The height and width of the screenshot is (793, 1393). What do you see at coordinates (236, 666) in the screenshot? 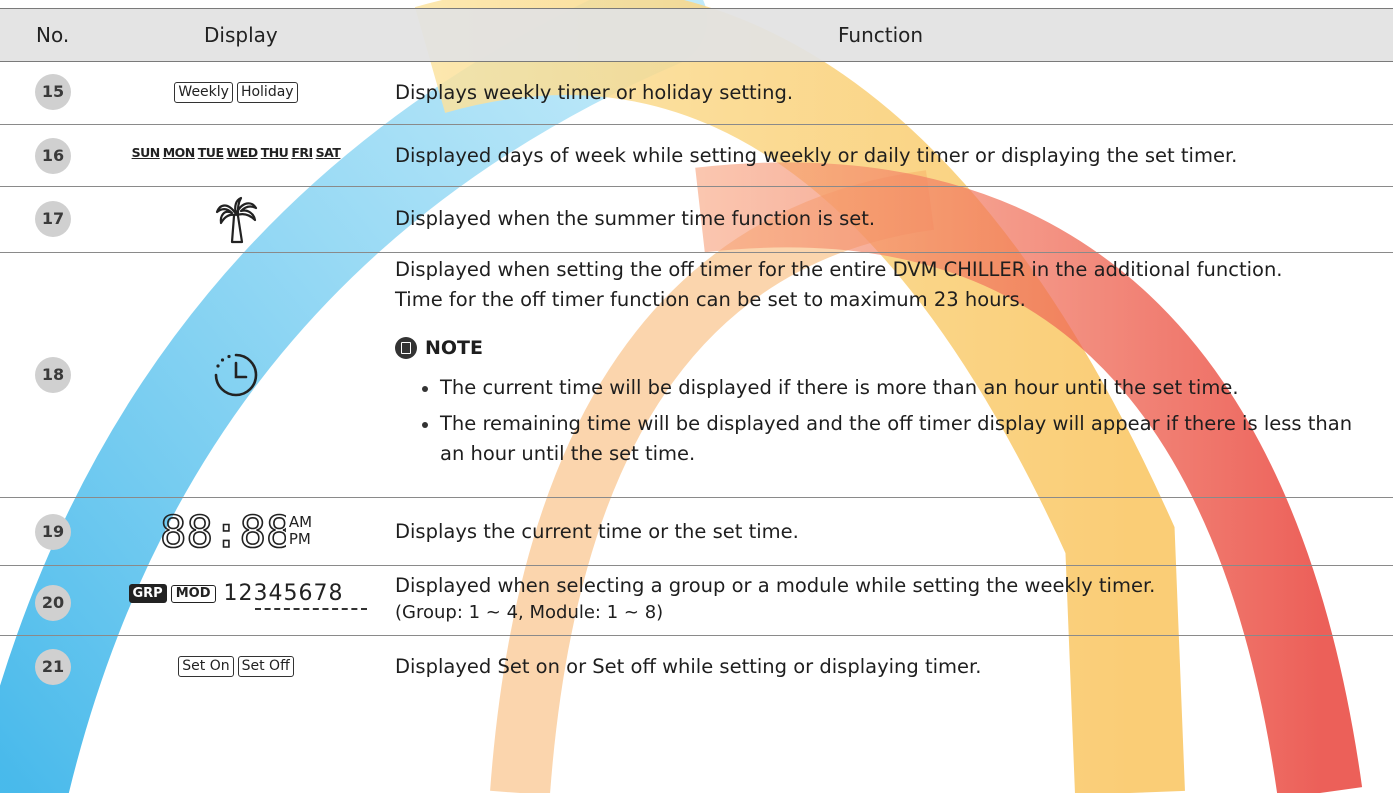
I see `display-set-on-off: Set On Set Off` at bounding box center [236, 666].